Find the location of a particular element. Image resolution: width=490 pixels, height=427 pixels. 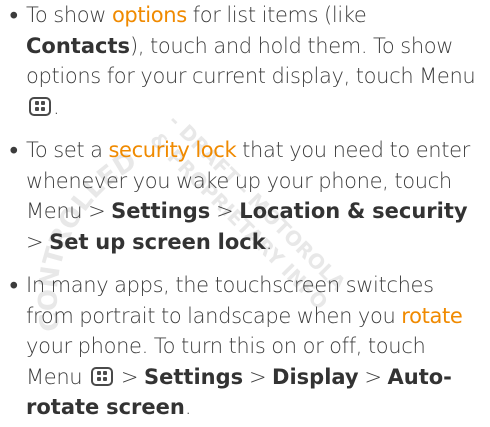

bold-display: Display is located at coordinates (315, 376).